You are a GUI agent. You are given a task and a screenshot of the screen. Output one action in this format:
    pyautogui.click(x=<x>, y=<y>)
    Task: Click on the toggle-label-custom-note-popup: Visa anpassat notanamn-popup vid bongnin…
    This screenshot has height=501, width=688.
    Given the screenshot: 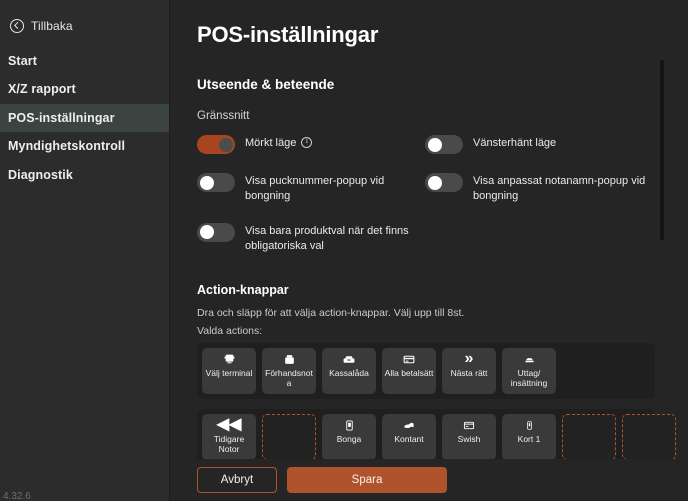 What is the action you would take?
    pyautogui.click(x=559, y=188)
    